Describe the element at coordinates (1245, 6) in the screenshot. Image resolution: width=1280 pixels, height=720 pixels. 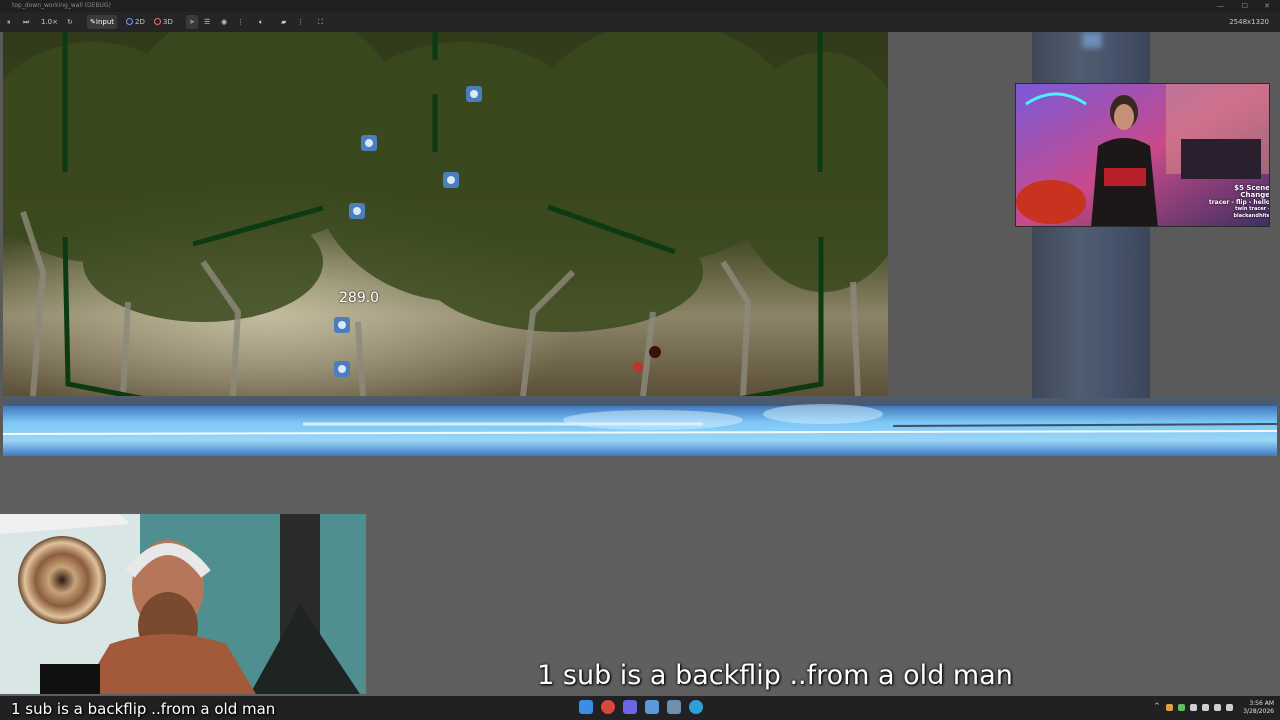
I see `maximize-icon: ☐` at that location.